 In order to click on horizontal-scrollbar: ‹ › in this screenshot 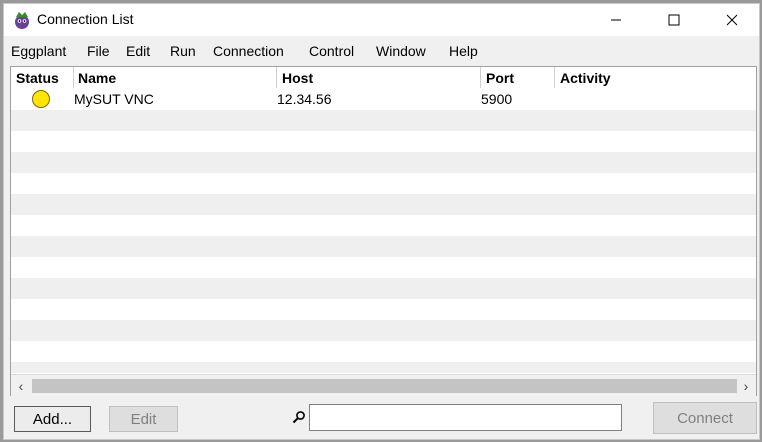, I will do `click(383, 385)`.